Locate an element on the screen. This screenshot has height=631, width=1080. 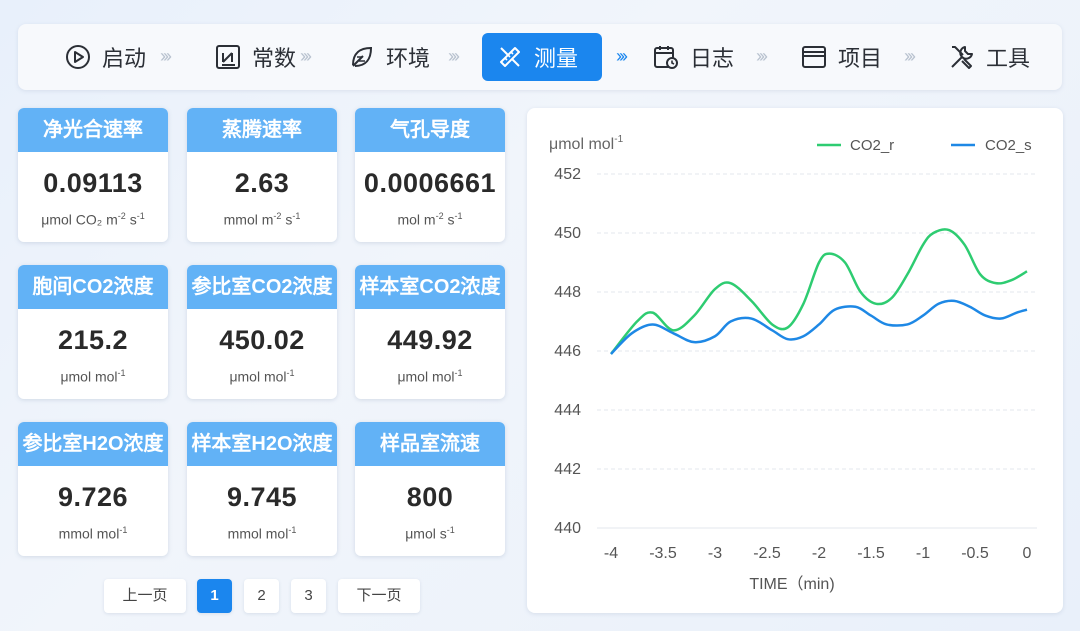
metric-card-sample-h2o: 样本室H2O浓度 9.745 mmol mol-1 is located at coordinates (262, 489).